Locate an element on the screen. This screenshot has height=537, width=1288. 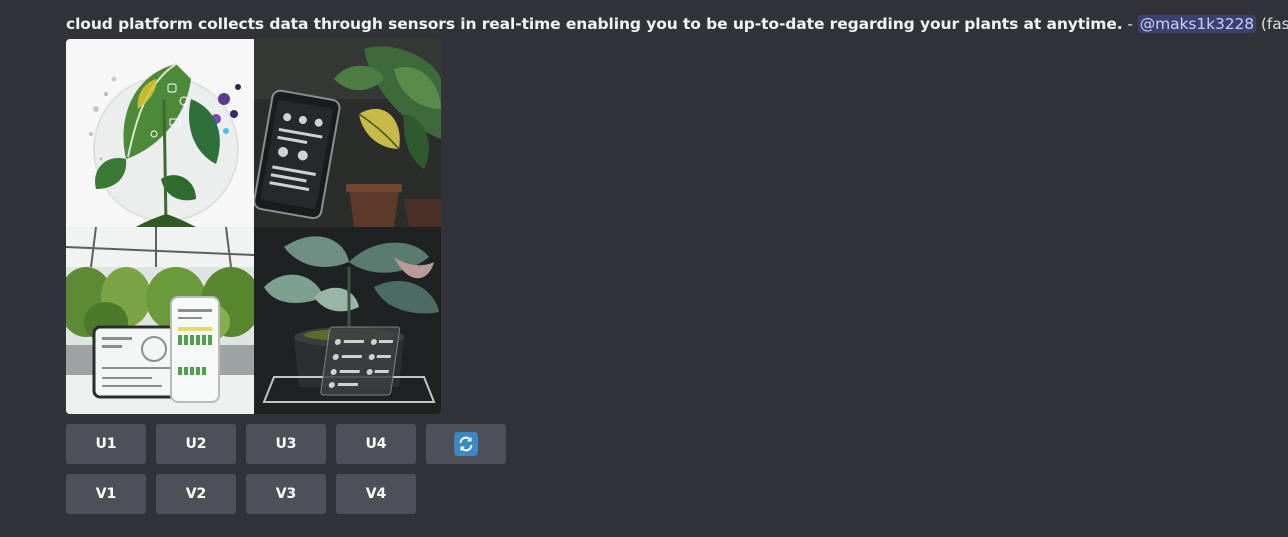
display-plant-illustration is located at coordinates (347, 320).